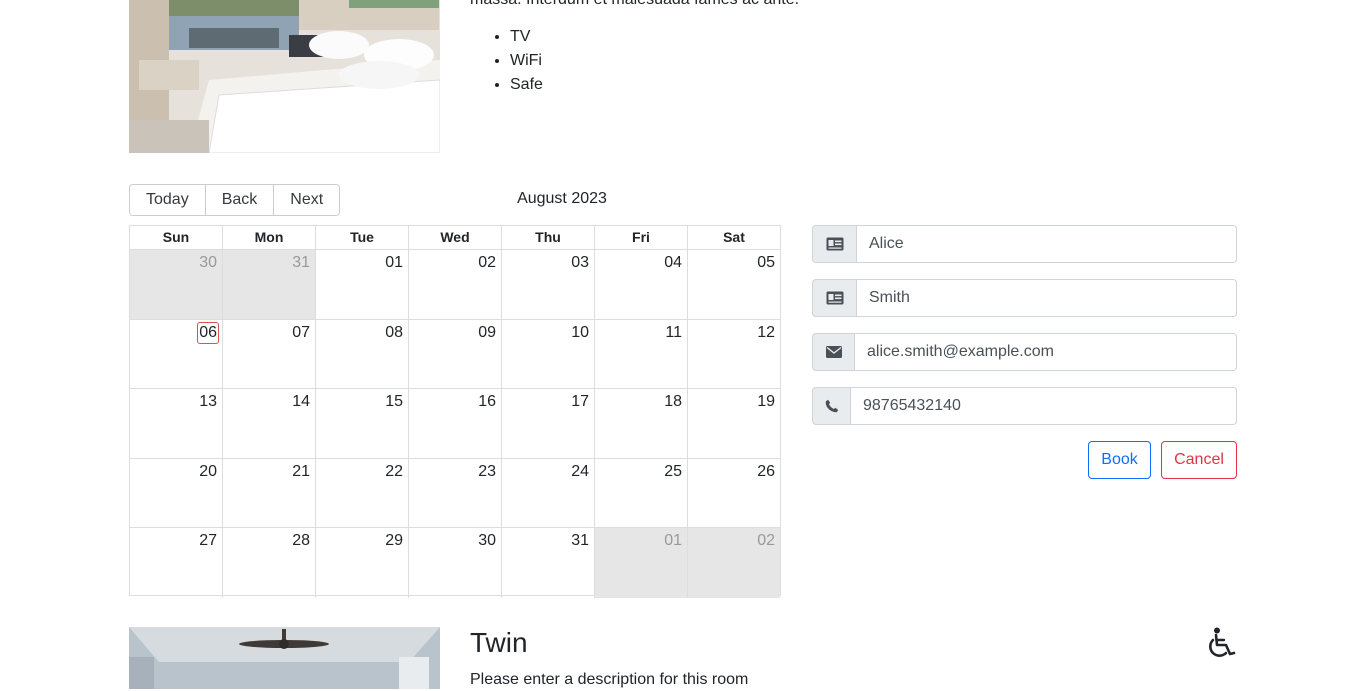 This screenshot has width=1366, height=691. I want to click on day-cell: 17, so click(547, 423).